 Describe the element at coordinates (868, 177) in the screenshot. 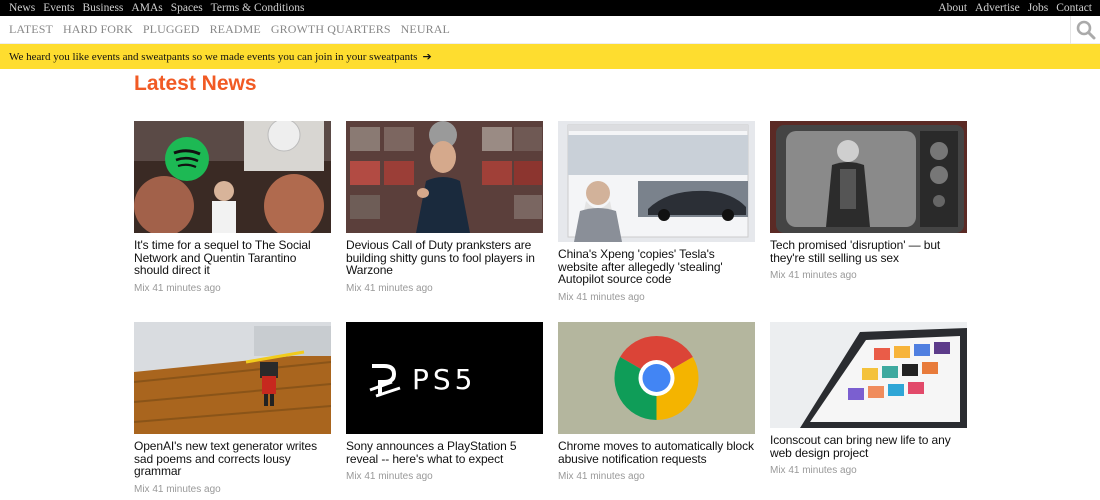

I see `article-thumbnail-tv` at that location.